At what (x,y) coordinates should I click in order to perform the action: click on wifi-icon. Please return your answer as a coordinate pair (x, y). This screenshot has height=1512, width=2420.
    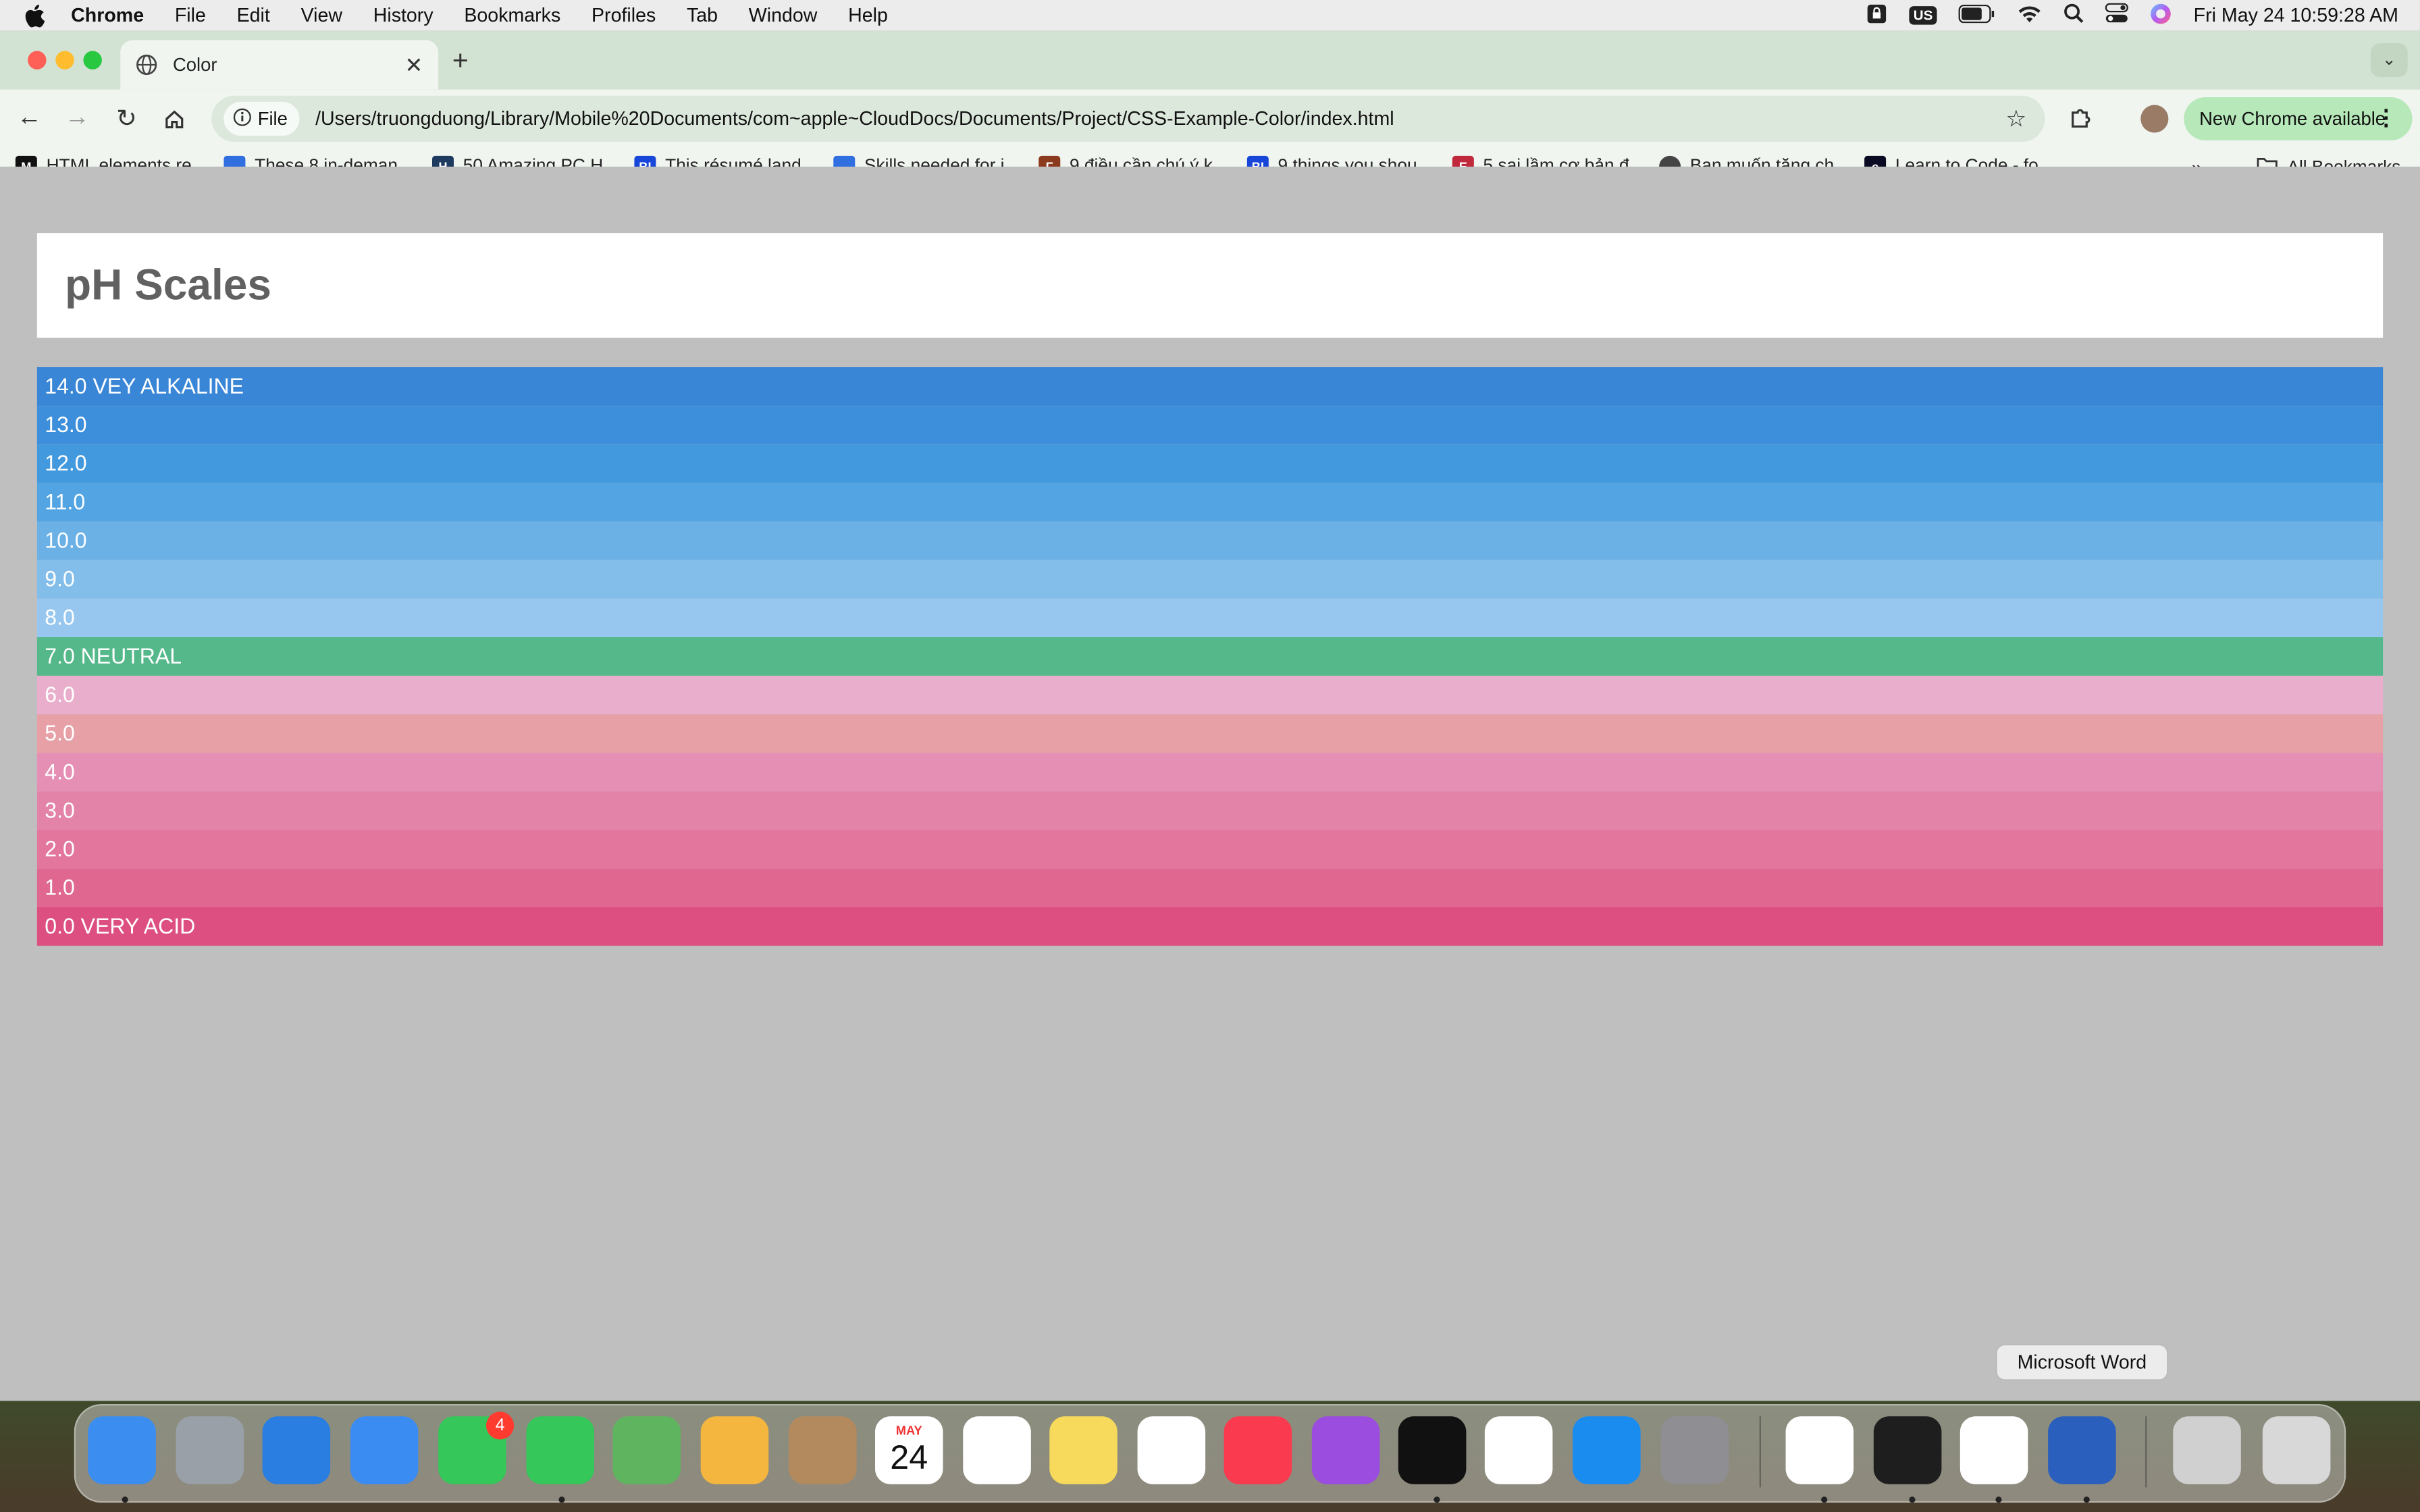
    Looking at the image, I should click on (2030, 15).